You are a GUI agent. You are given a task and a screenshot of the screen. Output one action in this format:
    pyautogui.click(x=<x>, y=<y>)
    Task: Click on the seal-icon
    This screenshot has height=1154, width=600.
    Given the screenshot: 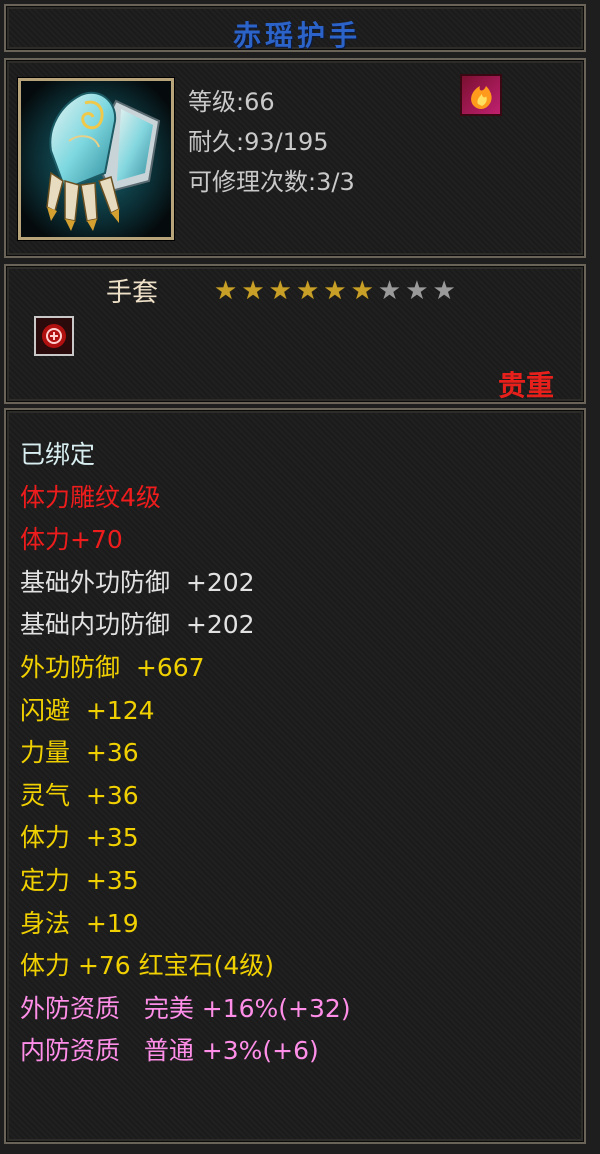 What is the action you would take?
    pyautogui.click(x=54, y=336)
    